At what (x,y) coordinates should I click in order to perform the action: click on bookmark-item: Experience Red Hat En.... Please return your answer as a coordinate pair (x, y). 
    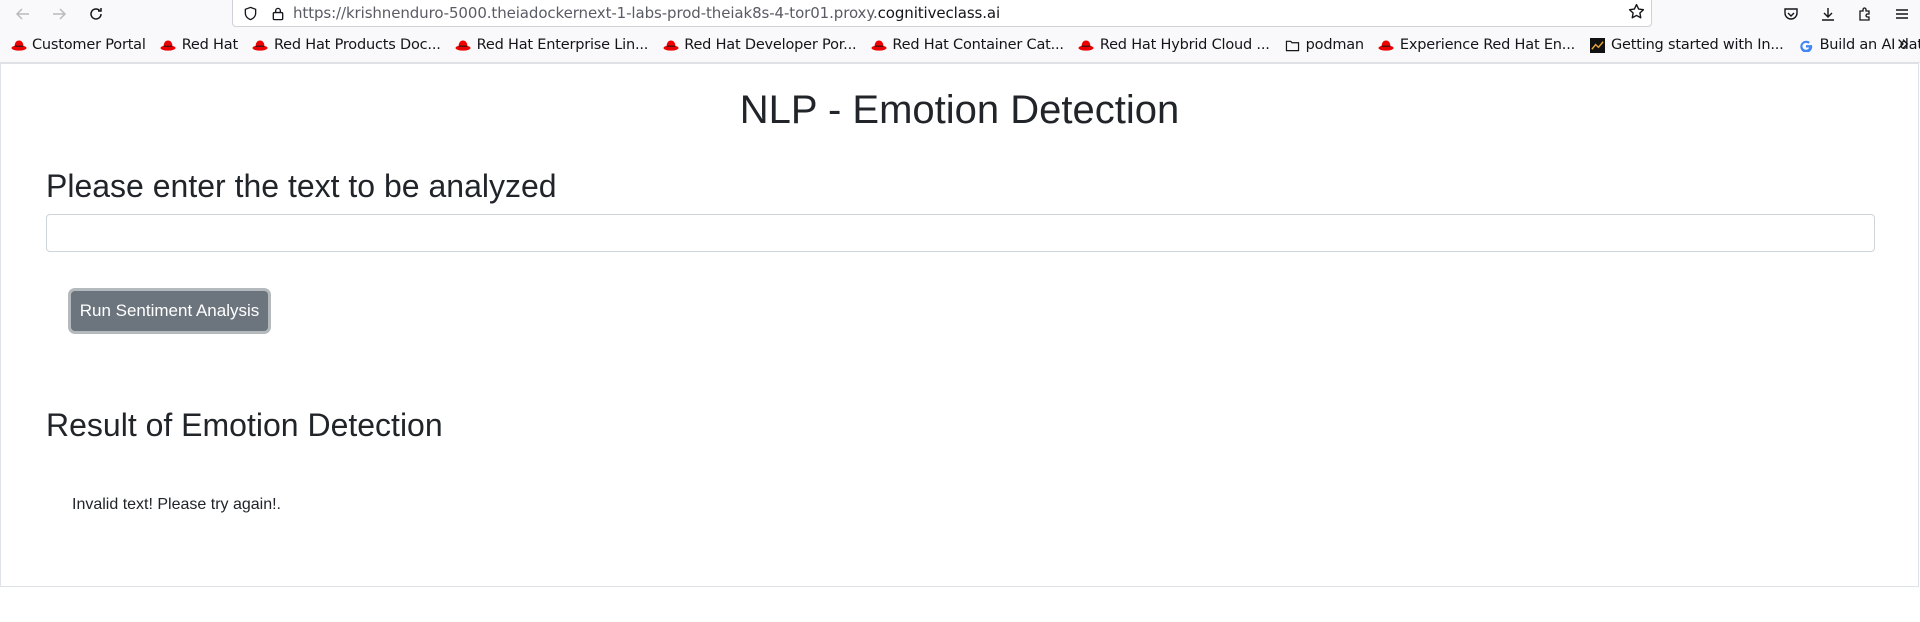
    Looking at the image, I should click on (1476, 45).